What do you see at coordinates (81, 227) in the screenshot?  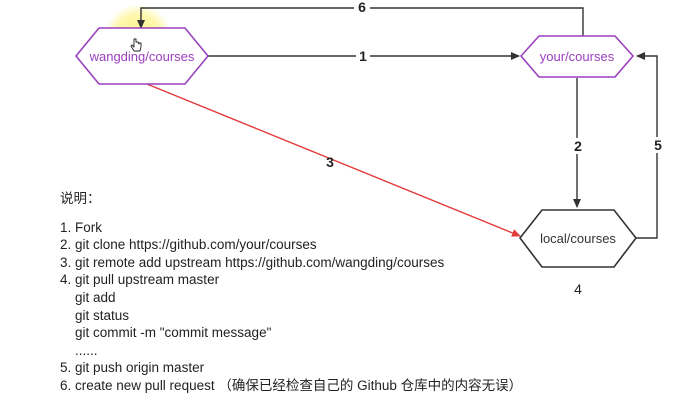 I see `note-line: 1. Fork` at bounding box center [81, 227].